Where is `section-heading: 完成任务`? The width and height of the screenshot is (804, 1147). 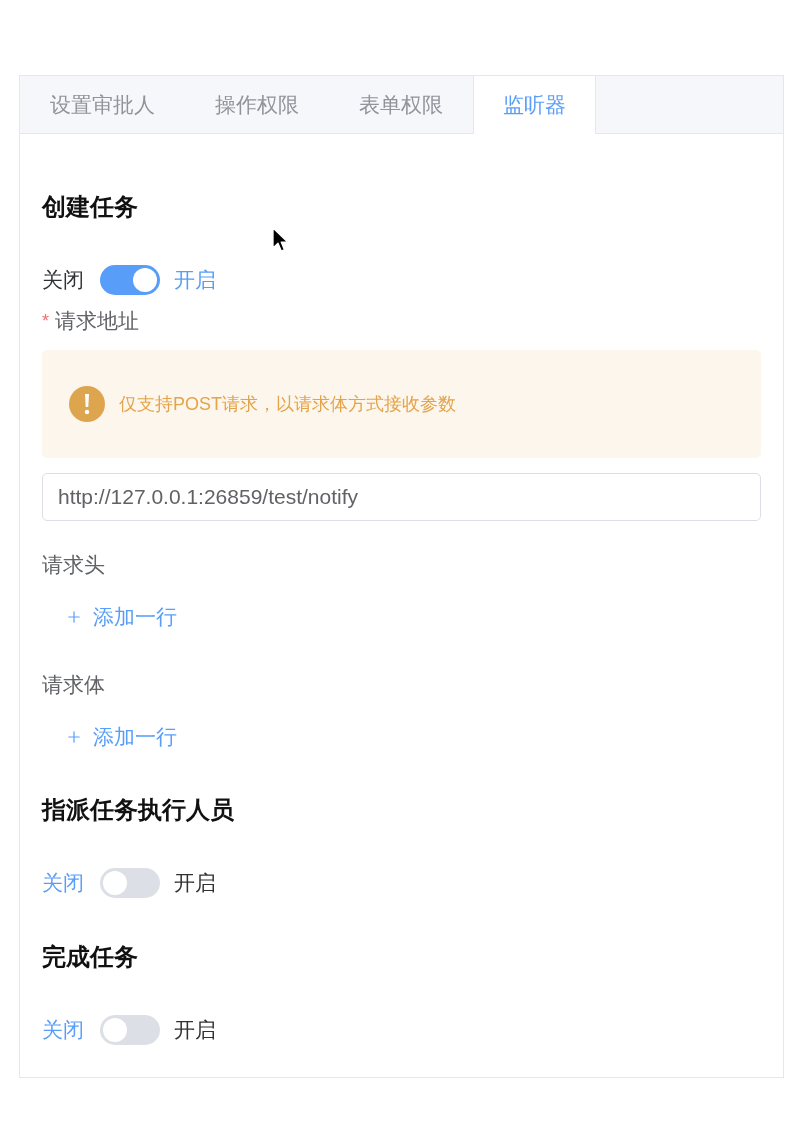 section-heading: 完成任务 is located at coordinates (90, 957).